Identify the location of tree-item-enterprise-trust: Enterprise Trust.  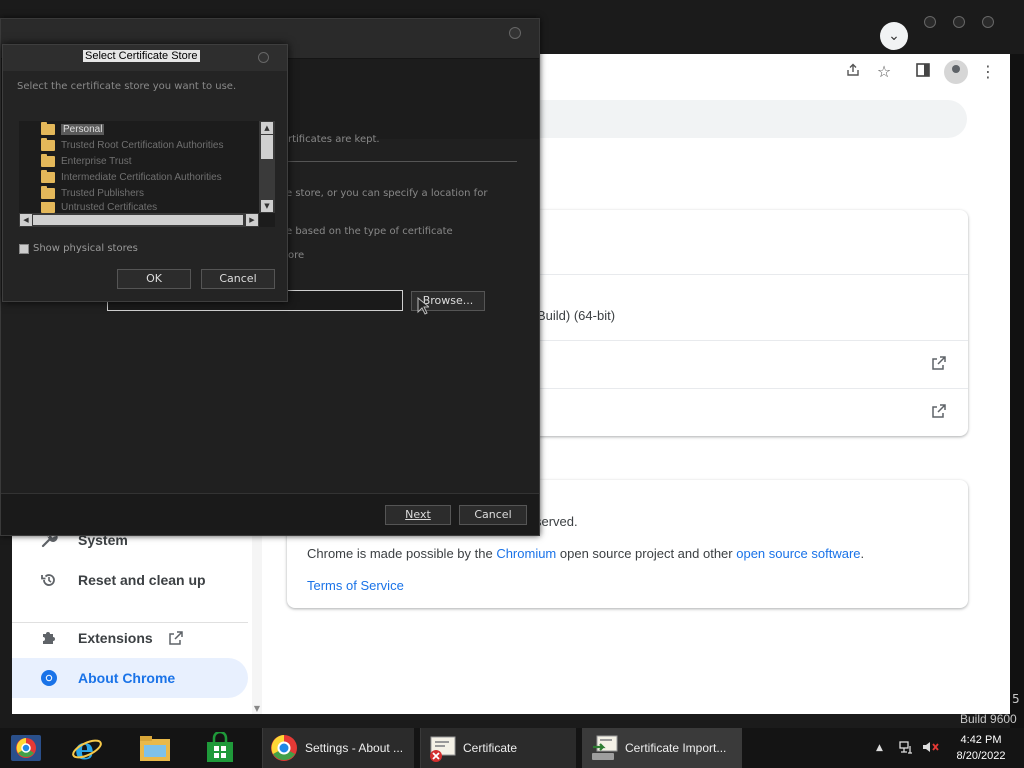
(86, 161).